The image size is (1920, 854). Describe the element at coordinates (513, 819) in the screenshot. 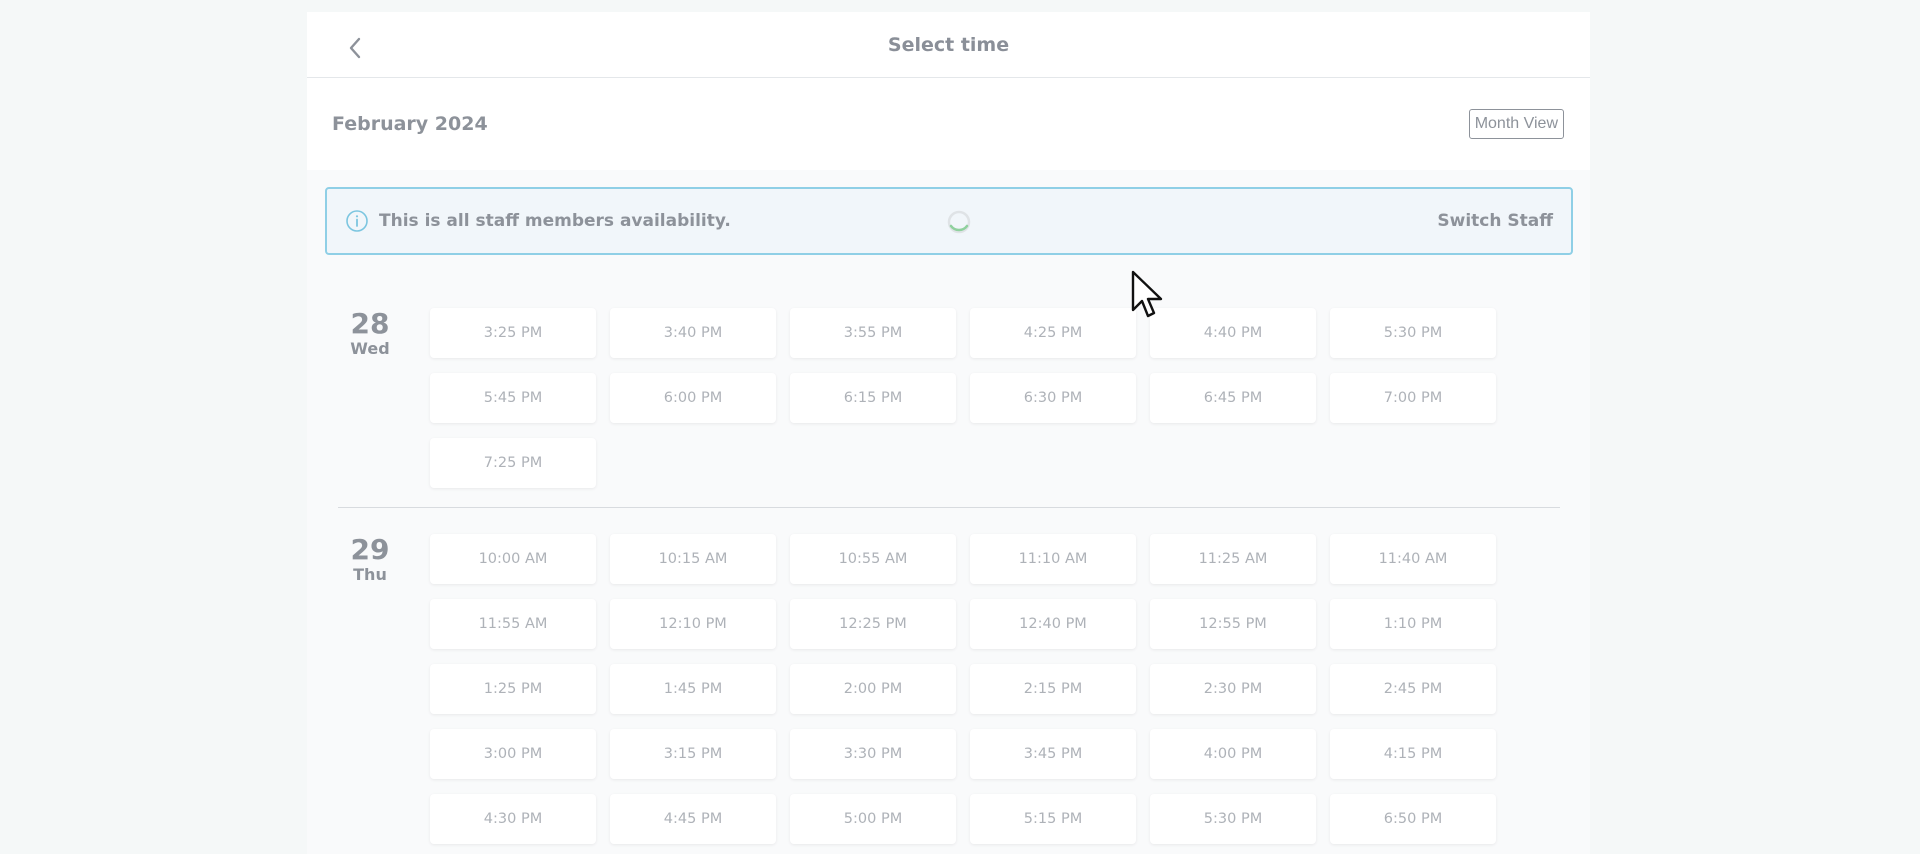

I see `time-slot-button: 4:30 PM` at that location.